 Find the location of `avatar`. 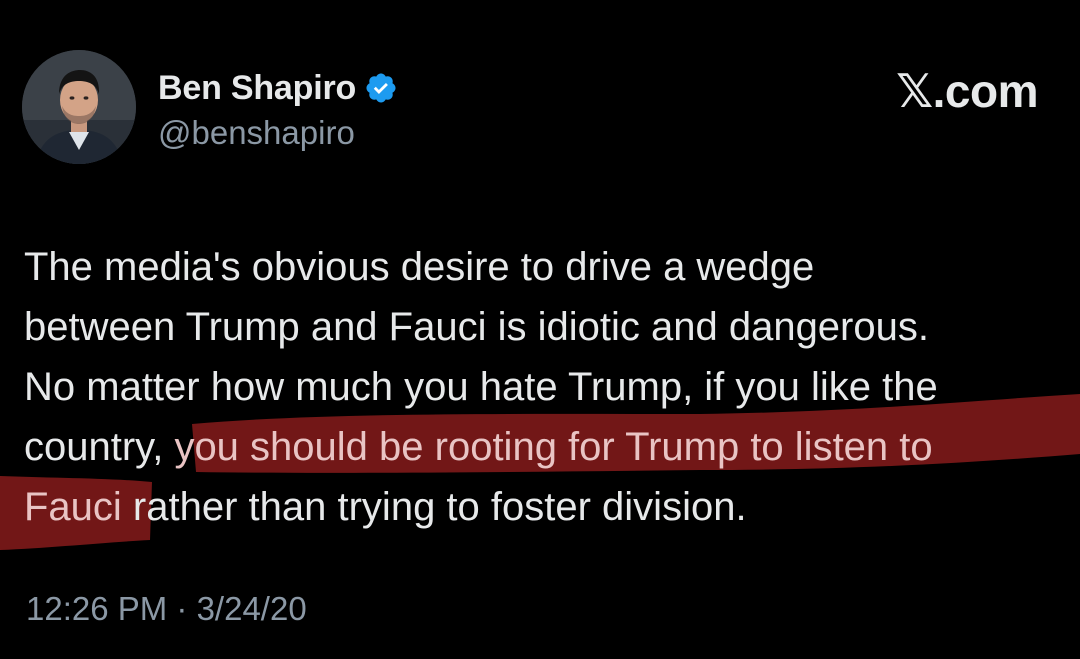

avatar is located at coordinates (79, 107).